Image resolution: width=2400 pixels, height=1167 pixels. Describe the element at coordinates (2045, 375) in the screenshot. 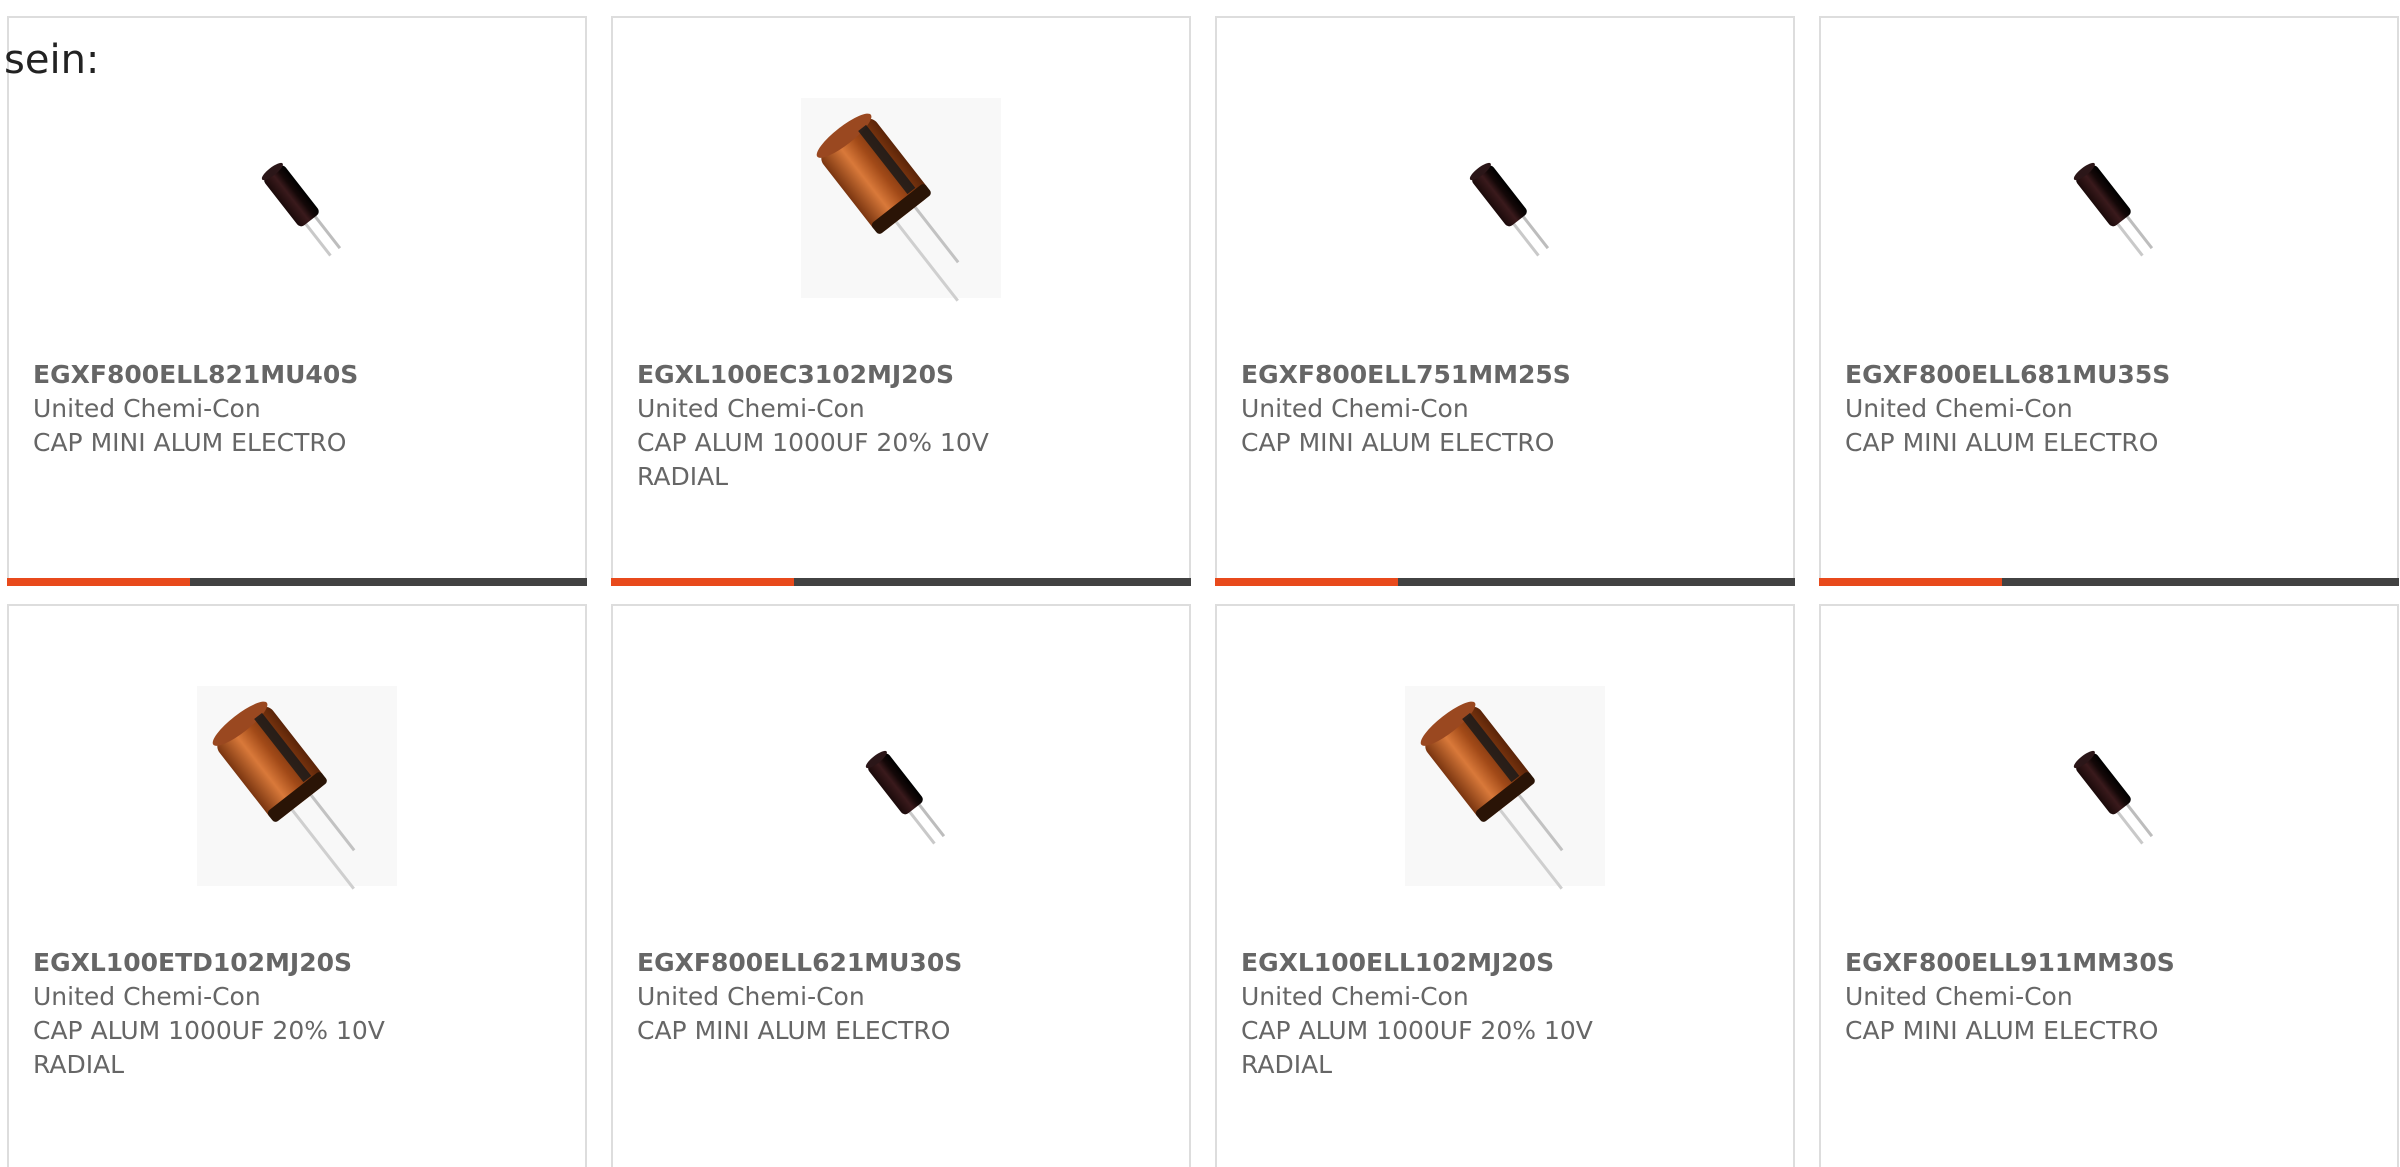

I see `part-number-link: EGXF800ELL681MU35S` at that location.